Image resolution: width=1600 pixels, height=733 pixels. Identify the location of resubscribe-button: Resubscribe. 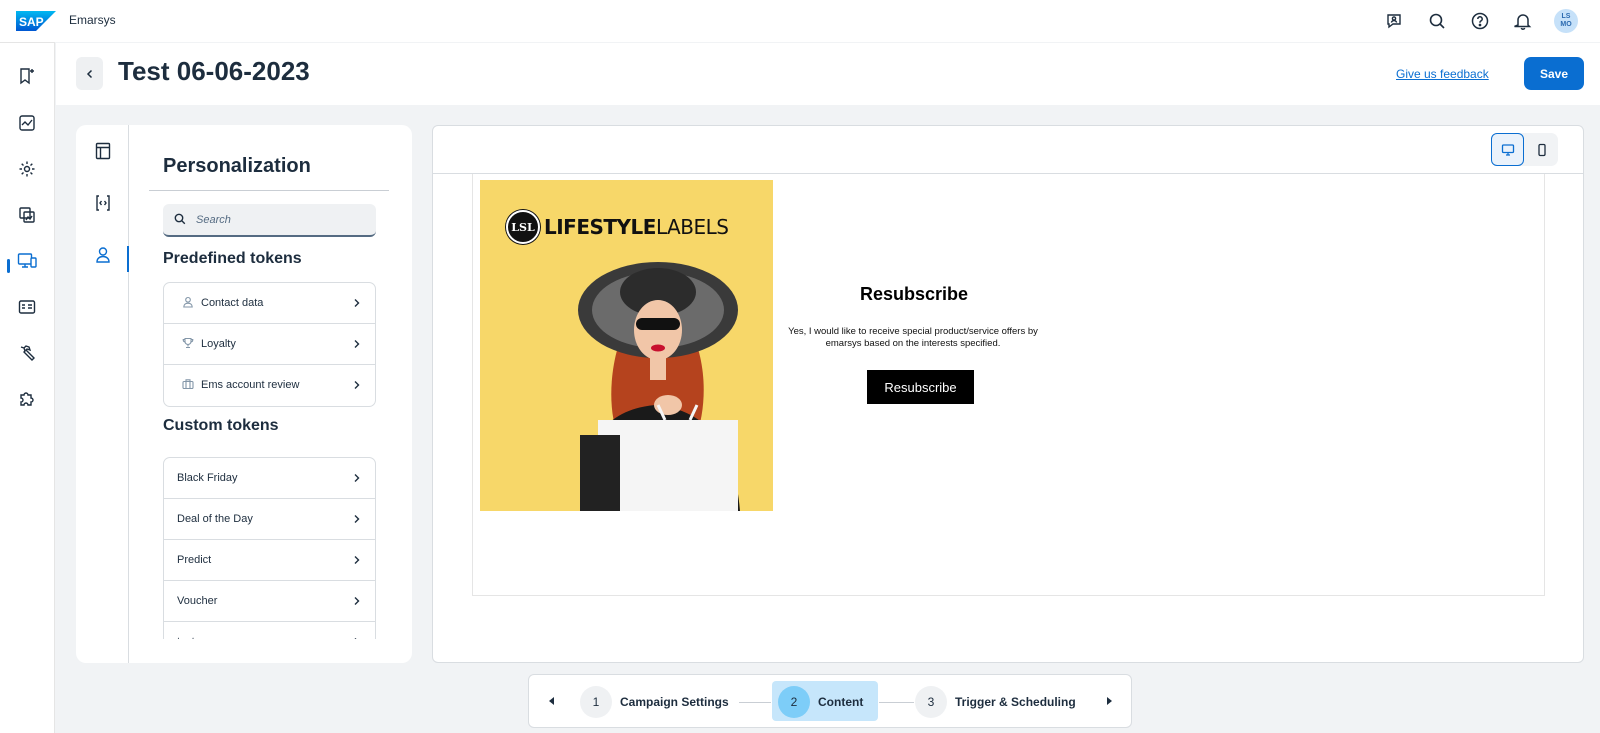
(920, 387).